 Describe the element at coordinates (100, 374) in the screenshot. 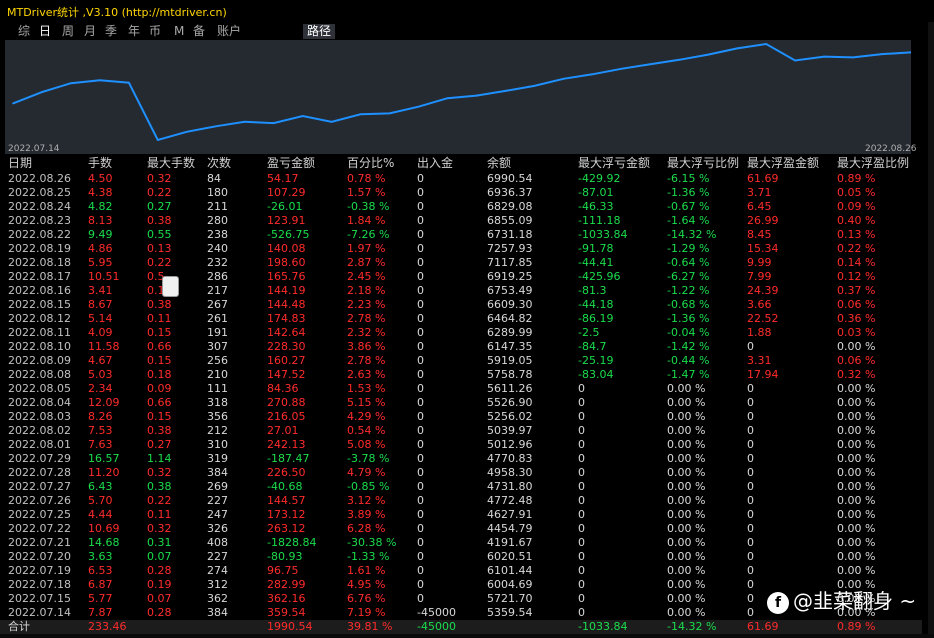

I see `cell-lots: 5.03` at that location.